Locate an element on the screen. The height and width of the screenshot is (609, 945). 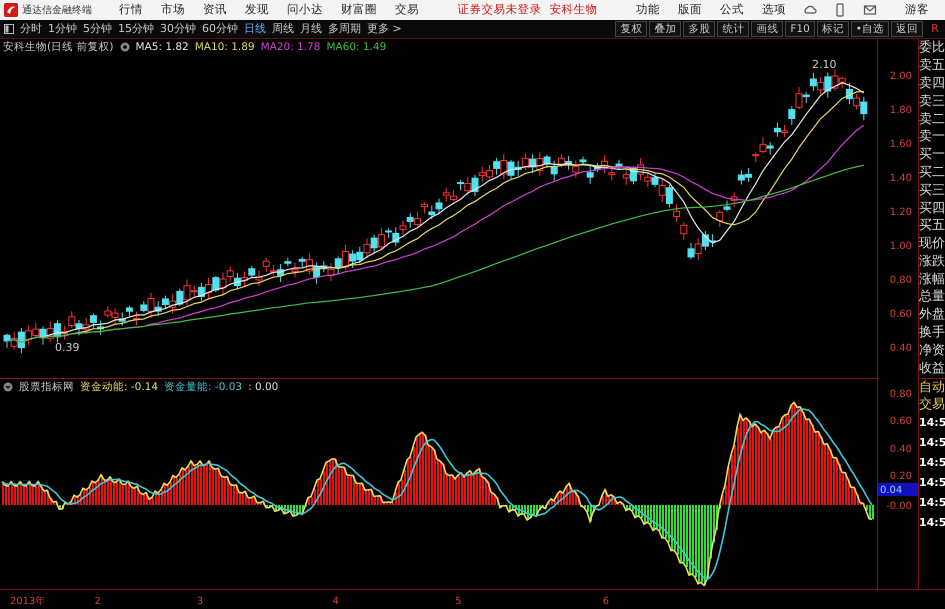
price-axis-label: 1.40 is located at coordinates (901, 178).